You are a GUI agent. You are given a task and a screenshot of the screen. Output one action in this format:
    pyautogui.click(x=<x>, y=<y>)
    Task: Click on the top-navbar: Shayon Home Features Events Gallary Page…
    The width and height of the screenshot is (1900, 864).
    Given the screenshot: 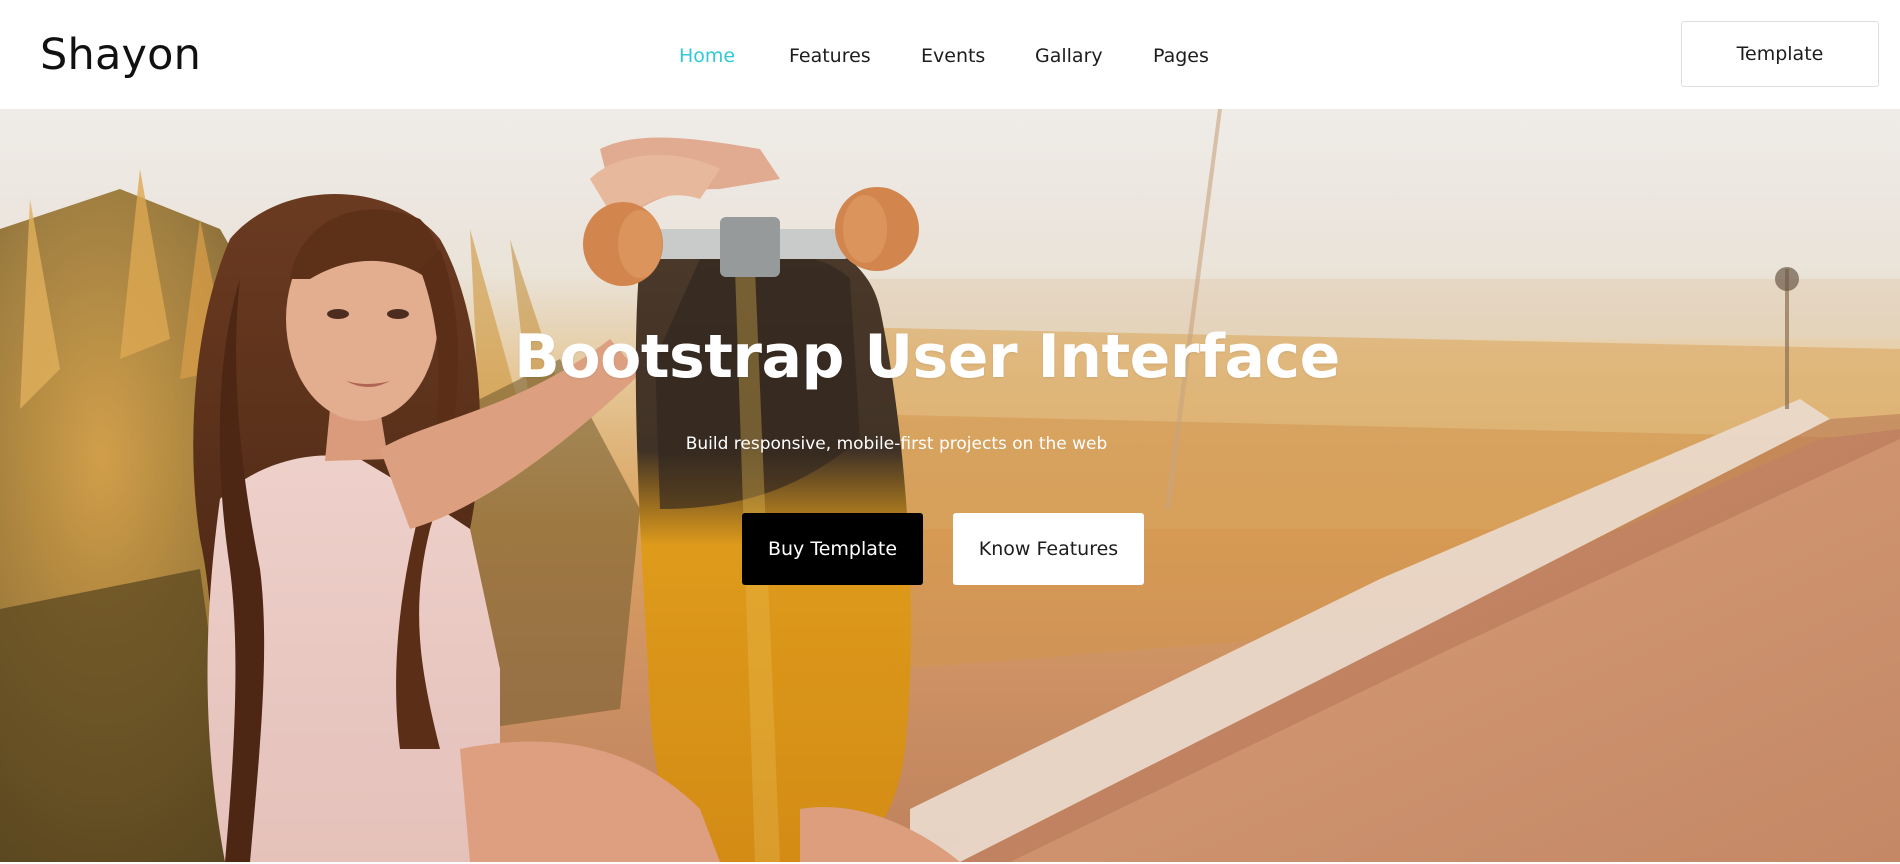 What is the action you would take?
    pyautogui.click(x=950, y=54)
    